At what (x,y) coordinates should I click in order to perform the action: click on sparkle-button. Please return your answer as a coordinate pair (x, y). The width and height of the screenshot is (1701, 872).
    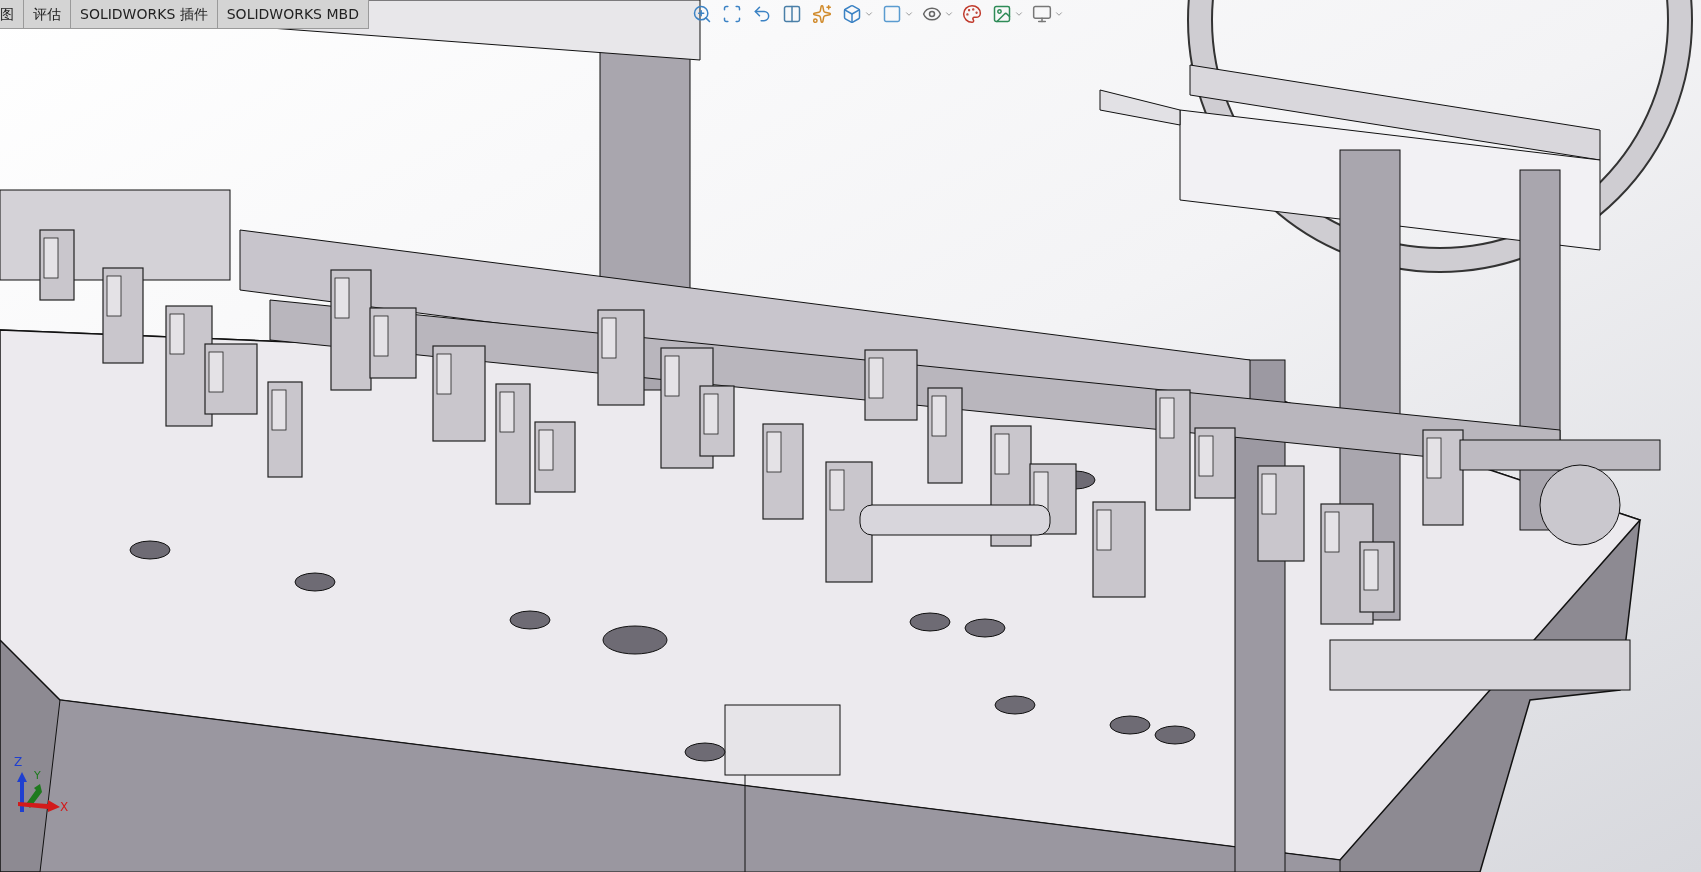
    Looking at the image, I should click on (822, 14).